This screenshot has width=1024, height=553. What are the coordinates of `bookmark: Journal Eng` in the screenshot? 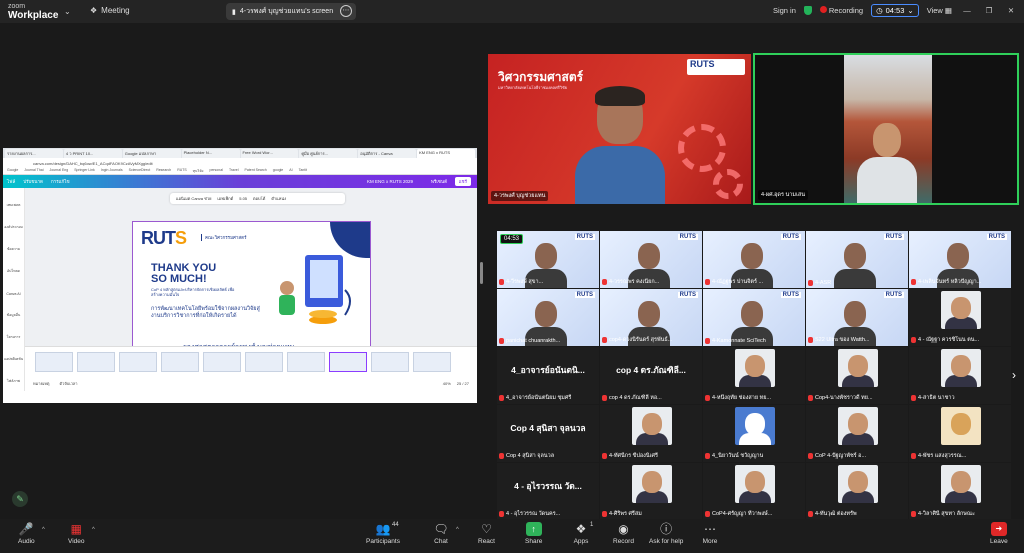 It's located at (59, 171).